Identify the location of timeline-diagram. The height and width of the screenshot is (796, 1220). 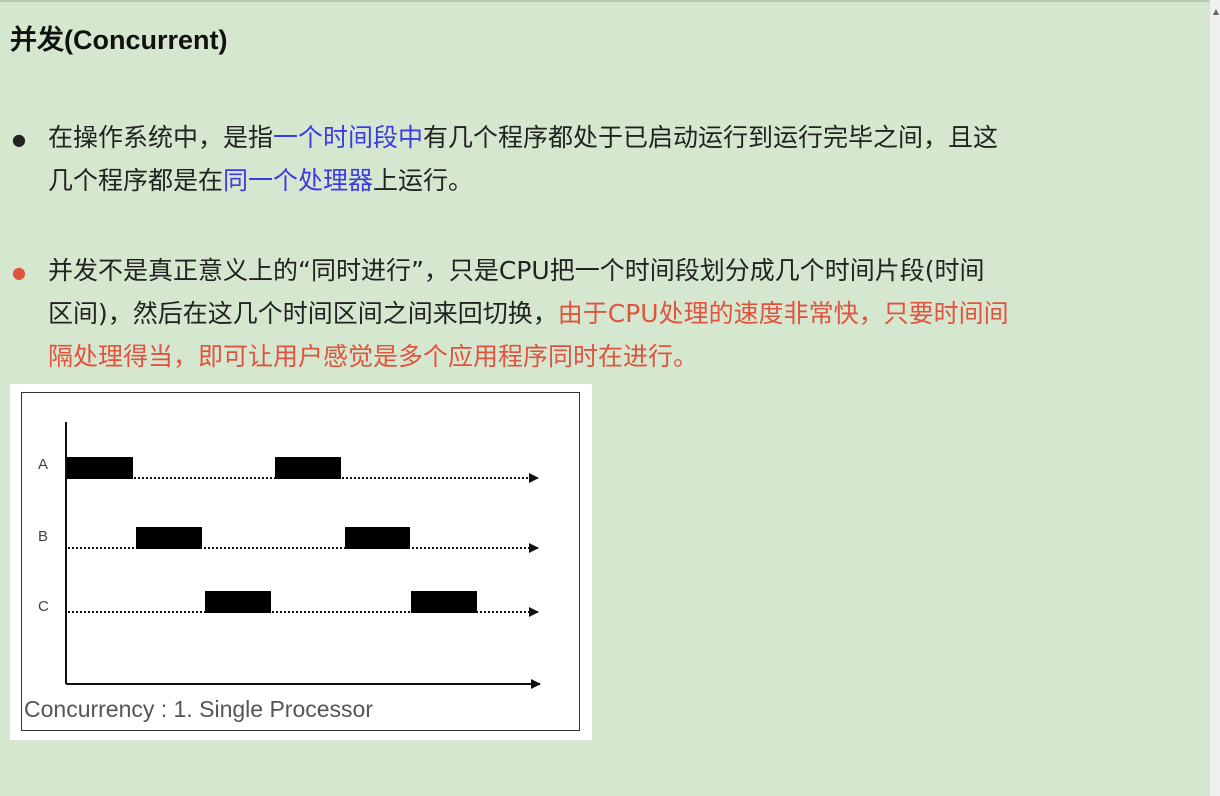
(303, 555).